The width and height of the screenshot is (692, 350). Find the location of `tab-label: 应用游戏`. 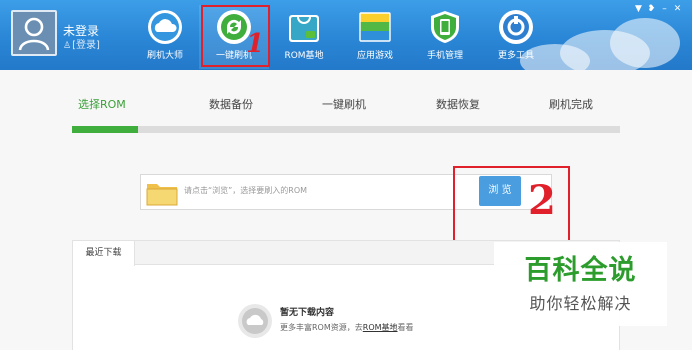

tab-label: 应用游戏 is located at coordinates (374, 56).